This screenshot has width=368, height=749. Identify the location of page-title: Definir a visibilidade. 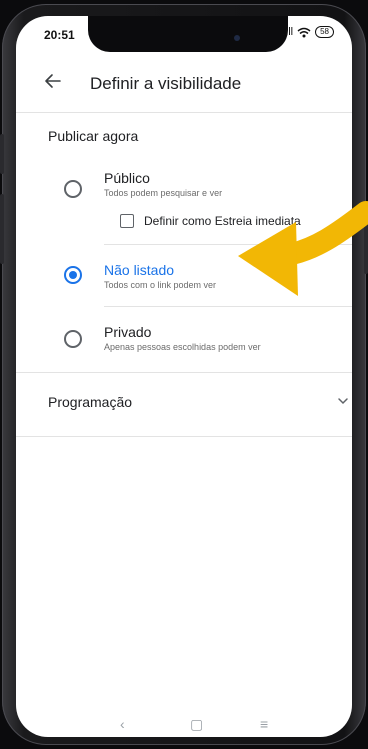
(166, 83).